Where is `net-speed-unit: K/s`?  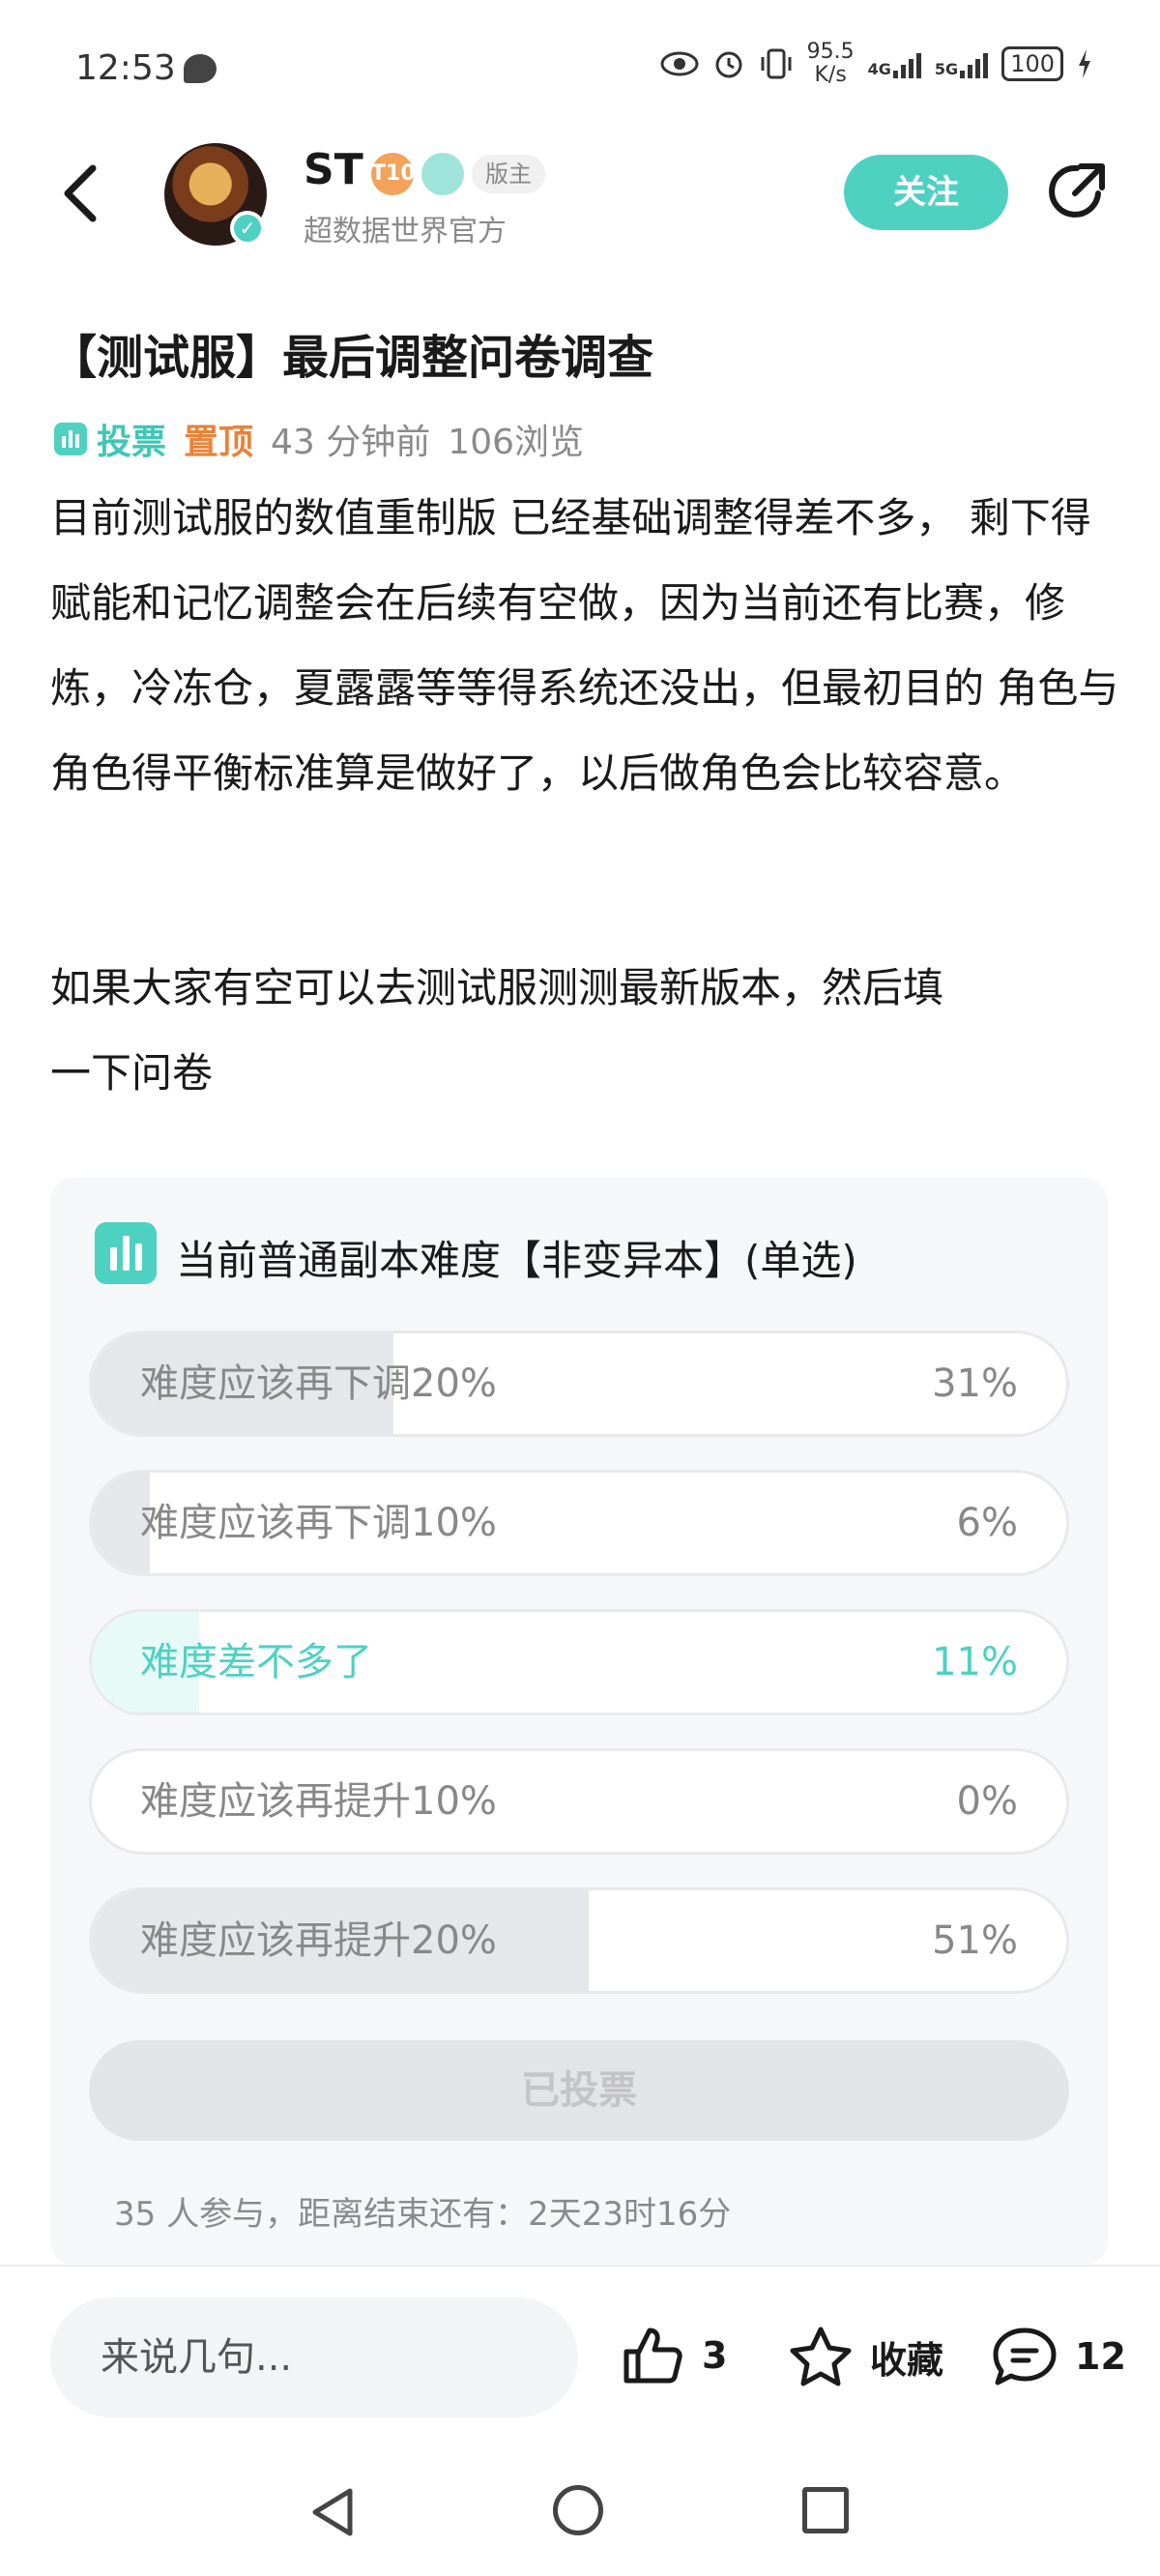
net-speed-unit: K/s is located at coordinates (830, 75).